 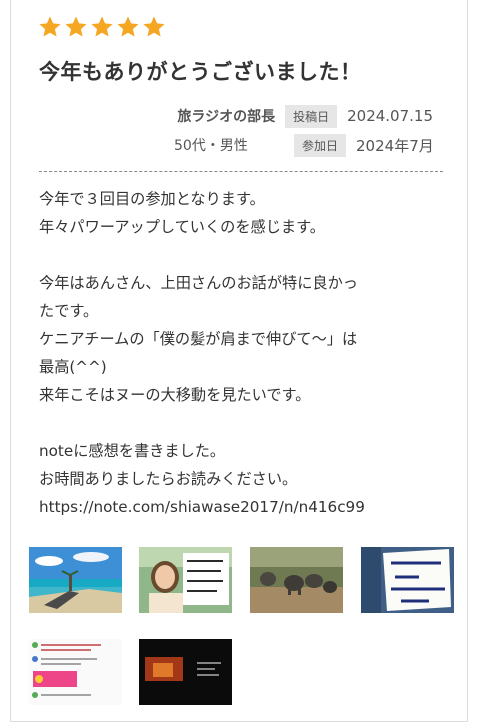 What do you see at coordinates (152, 199) in the screenshot?
I see `body-line: 今年で３回目の参加となります。` at bounding box center [152, 199].